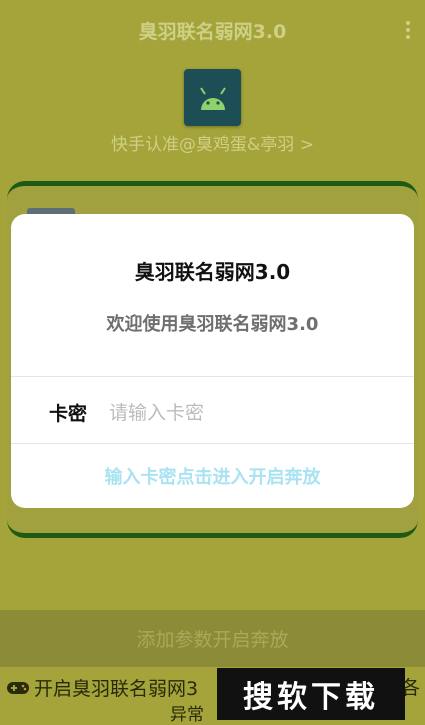 The image size is (425, 725). Describe the element at coordinates (212, 324) in the screenshot. I see `dialog-message: 欢迎使用臭羽联名弱网3.0` at that location.